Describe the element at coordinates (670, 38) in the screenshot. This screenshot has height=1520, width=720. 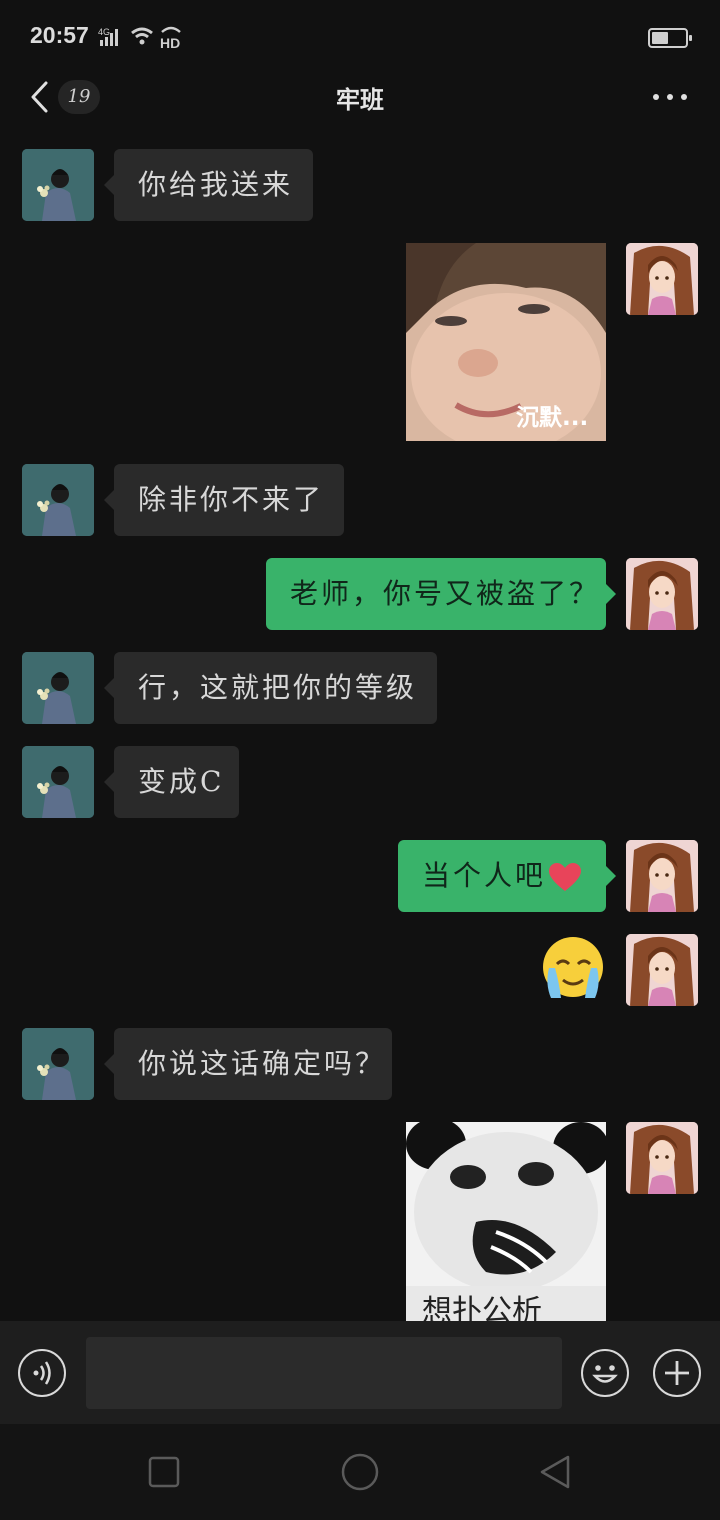
I see `battery-icon` at that location.